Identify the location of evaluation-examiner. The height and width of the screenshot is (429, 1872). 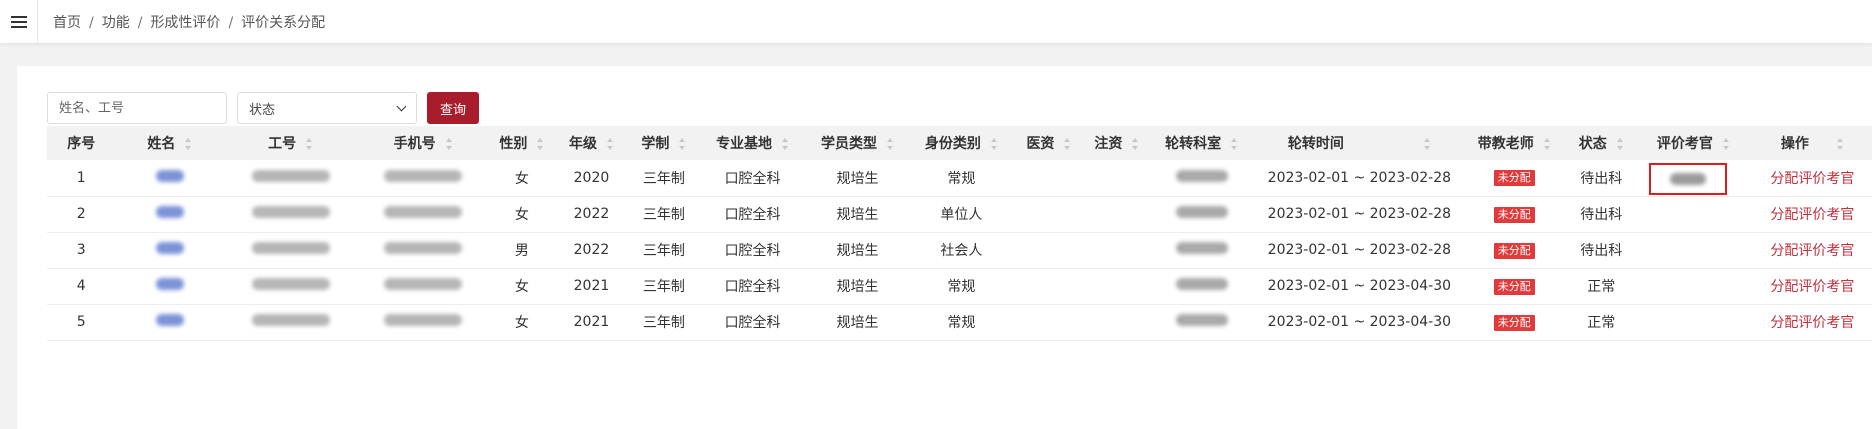
(1693, 178).